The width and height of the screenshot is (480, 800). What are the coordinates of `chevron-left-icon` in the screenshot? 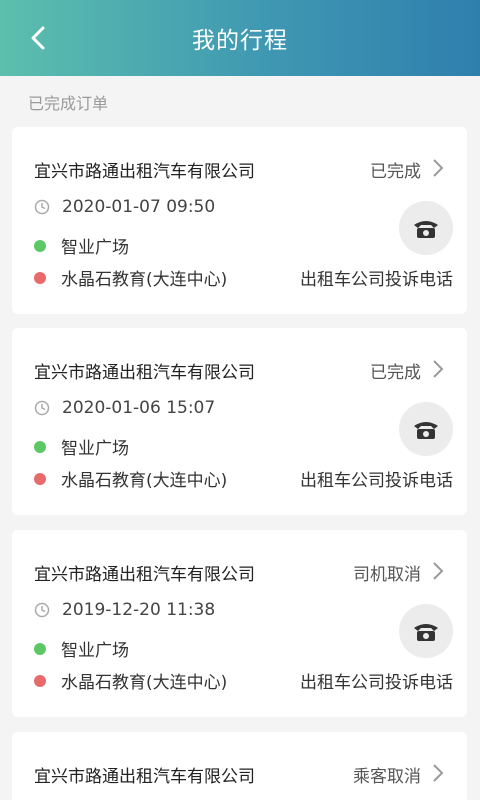 It's located at (38, 38).